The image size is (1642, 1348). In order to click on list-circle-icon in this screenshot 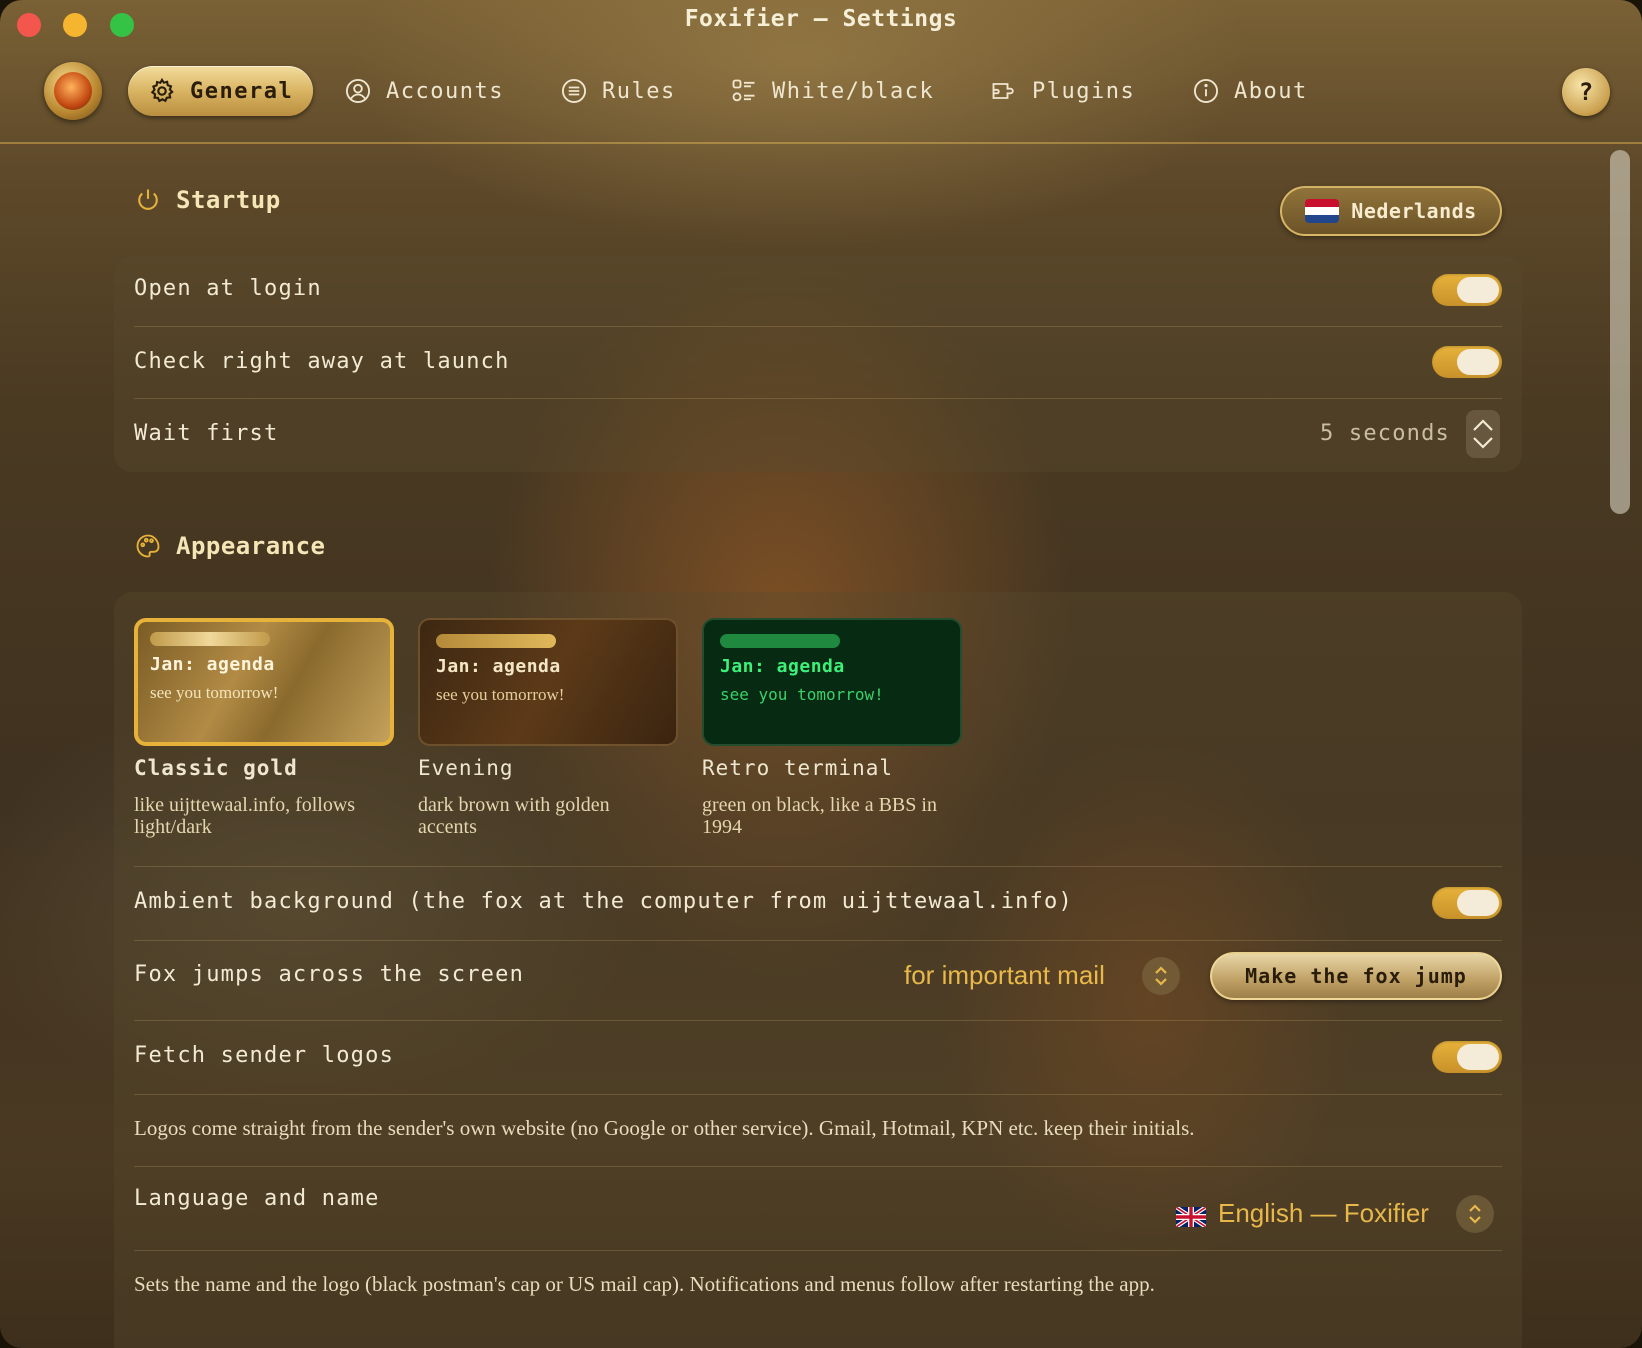, I will do `click(574, 91)`.